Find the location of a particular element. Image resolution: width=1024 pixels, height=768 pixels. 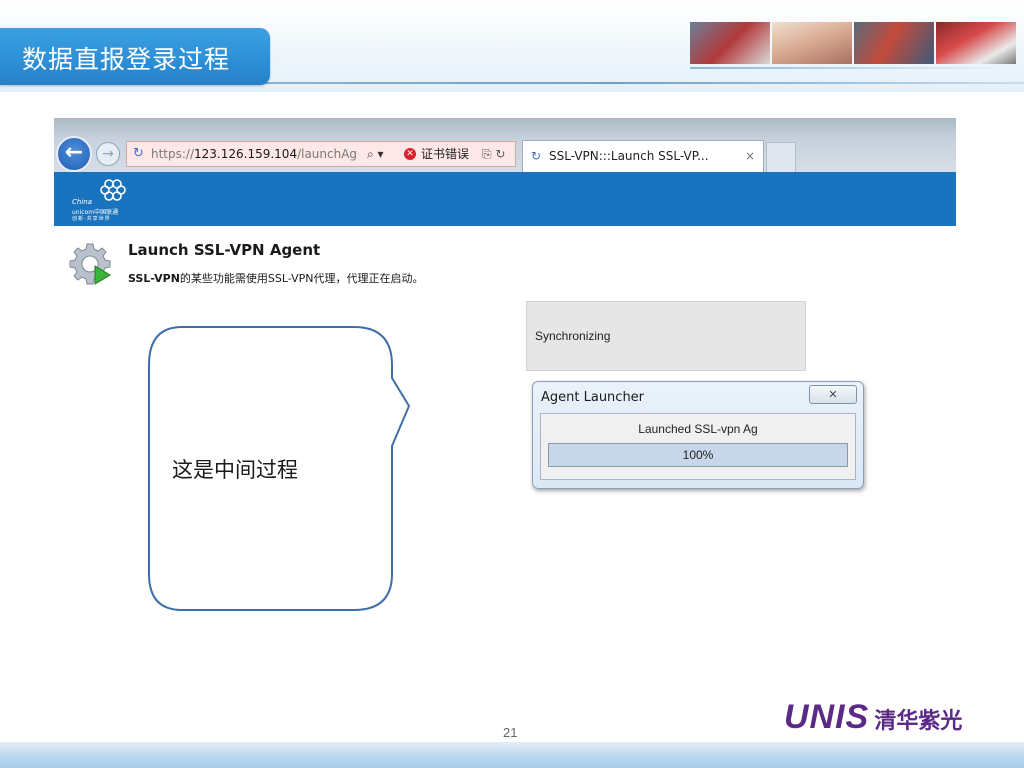

progress-bar: 100% is located at coordinates (698, 455).